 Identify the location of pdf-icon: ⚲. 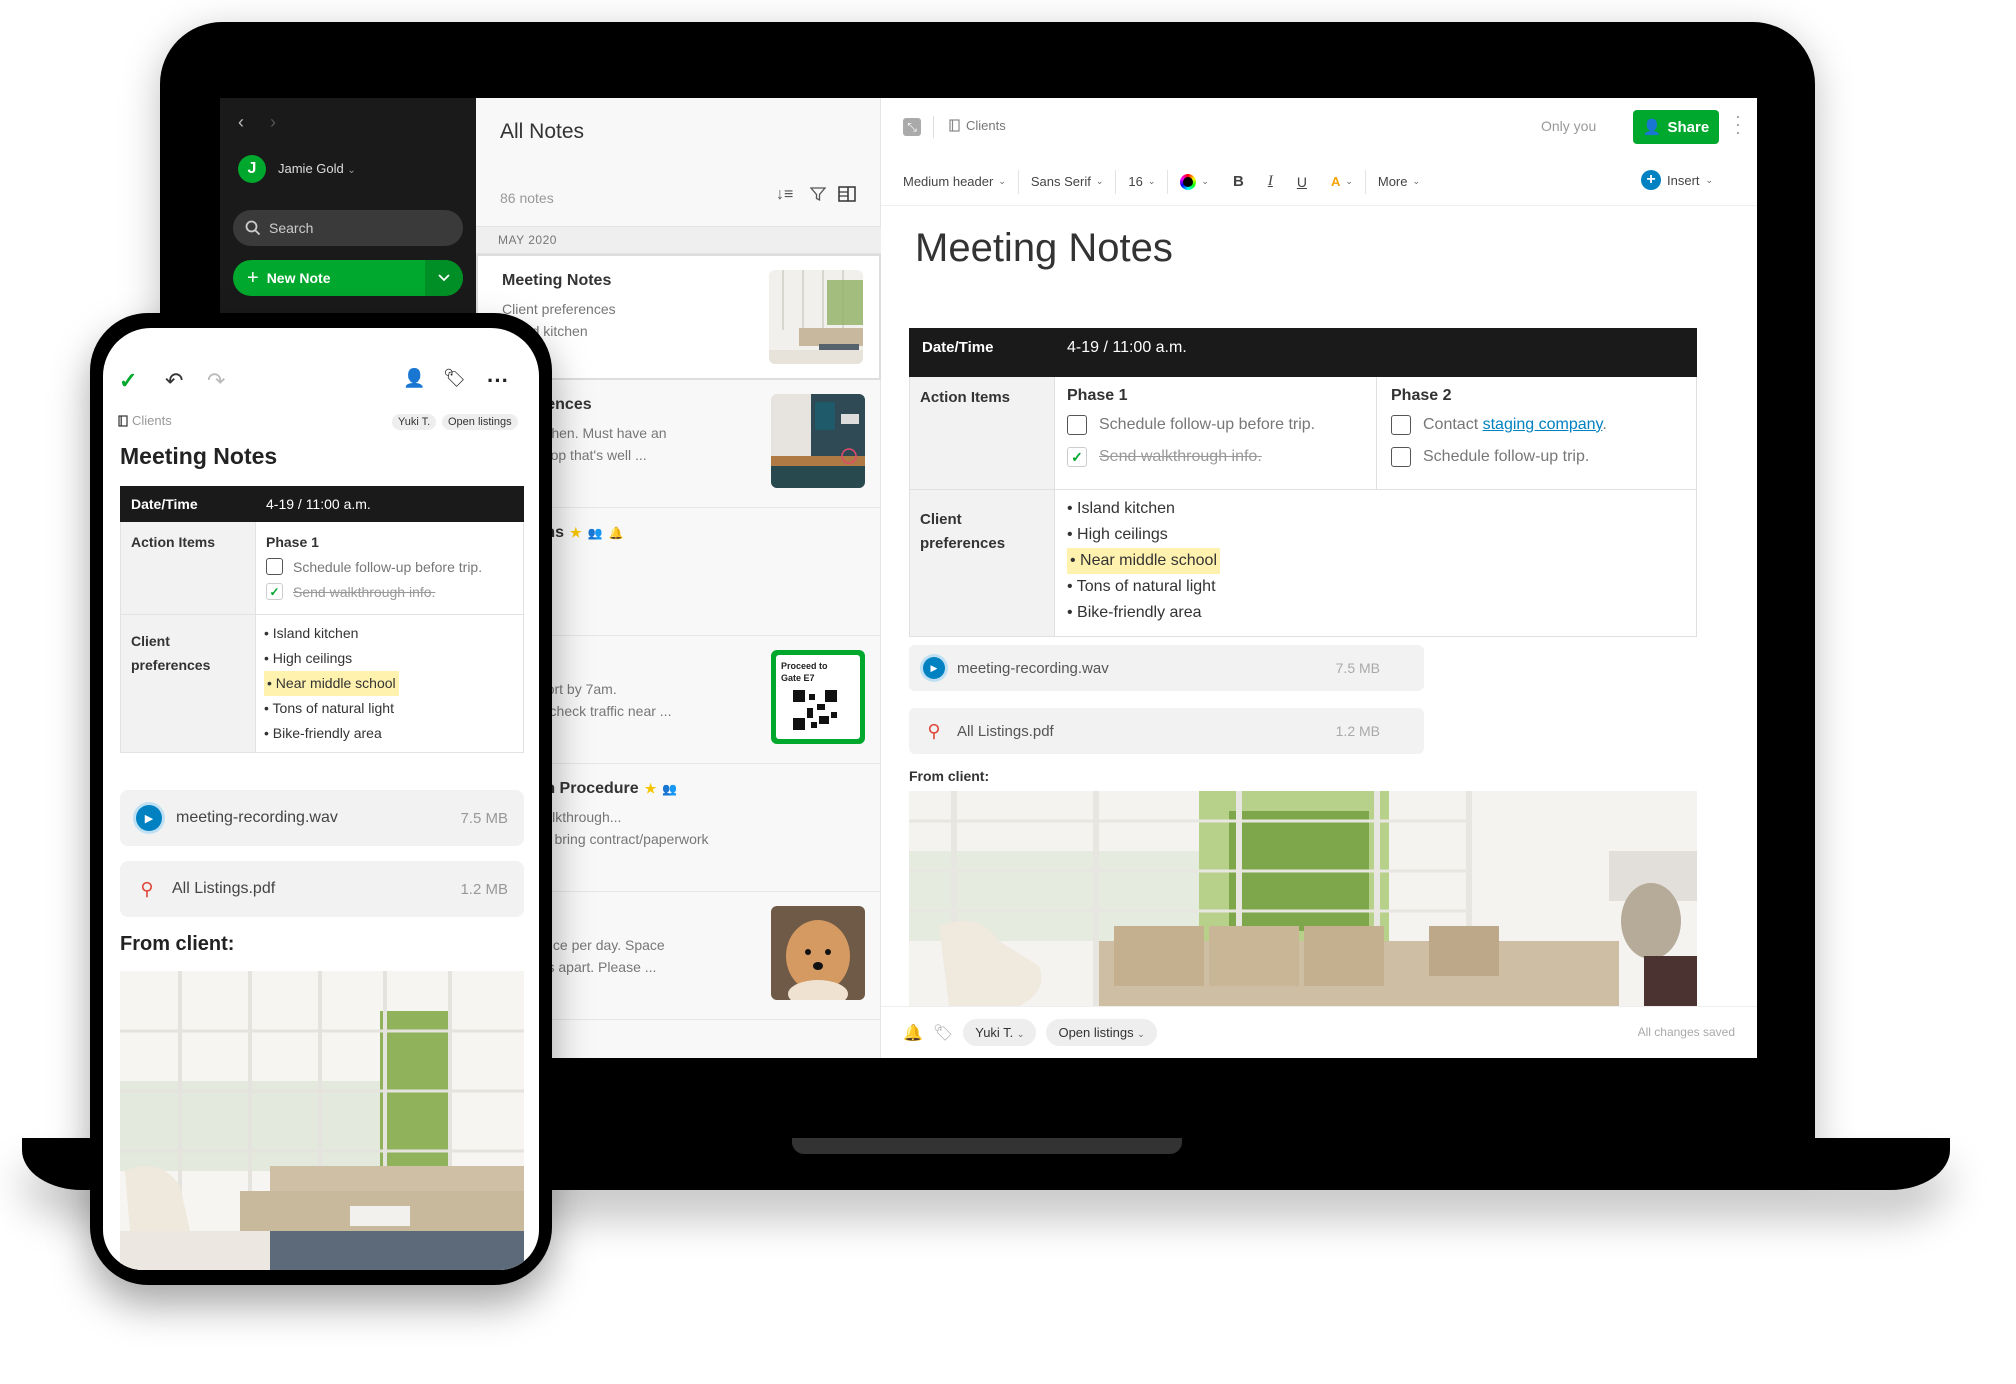
(147, 888).